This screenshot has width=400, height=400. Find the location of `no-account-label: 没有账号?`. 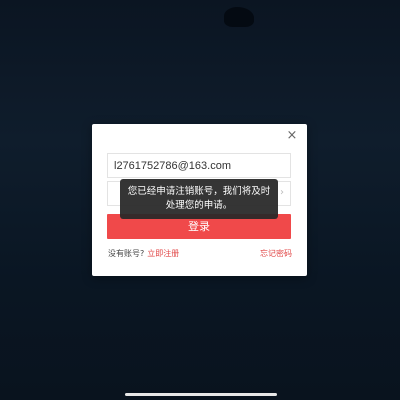

no-account-label: 没有账号? is located at coordinates (126, 253).